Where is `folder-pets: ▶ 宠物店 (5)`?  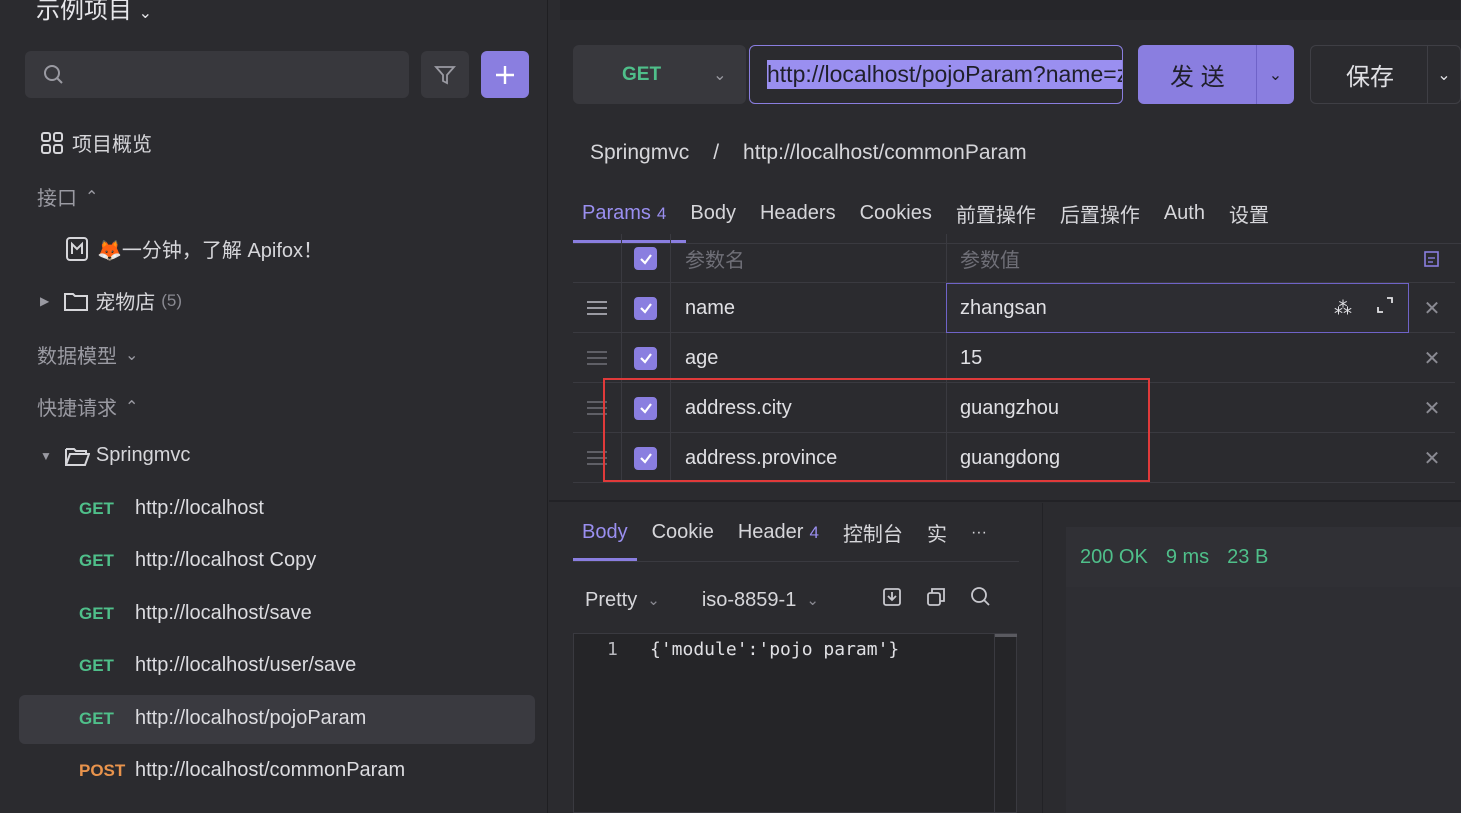
folder-pets: ▶ 宠物店 (5) is located at coordinates (111, 300).